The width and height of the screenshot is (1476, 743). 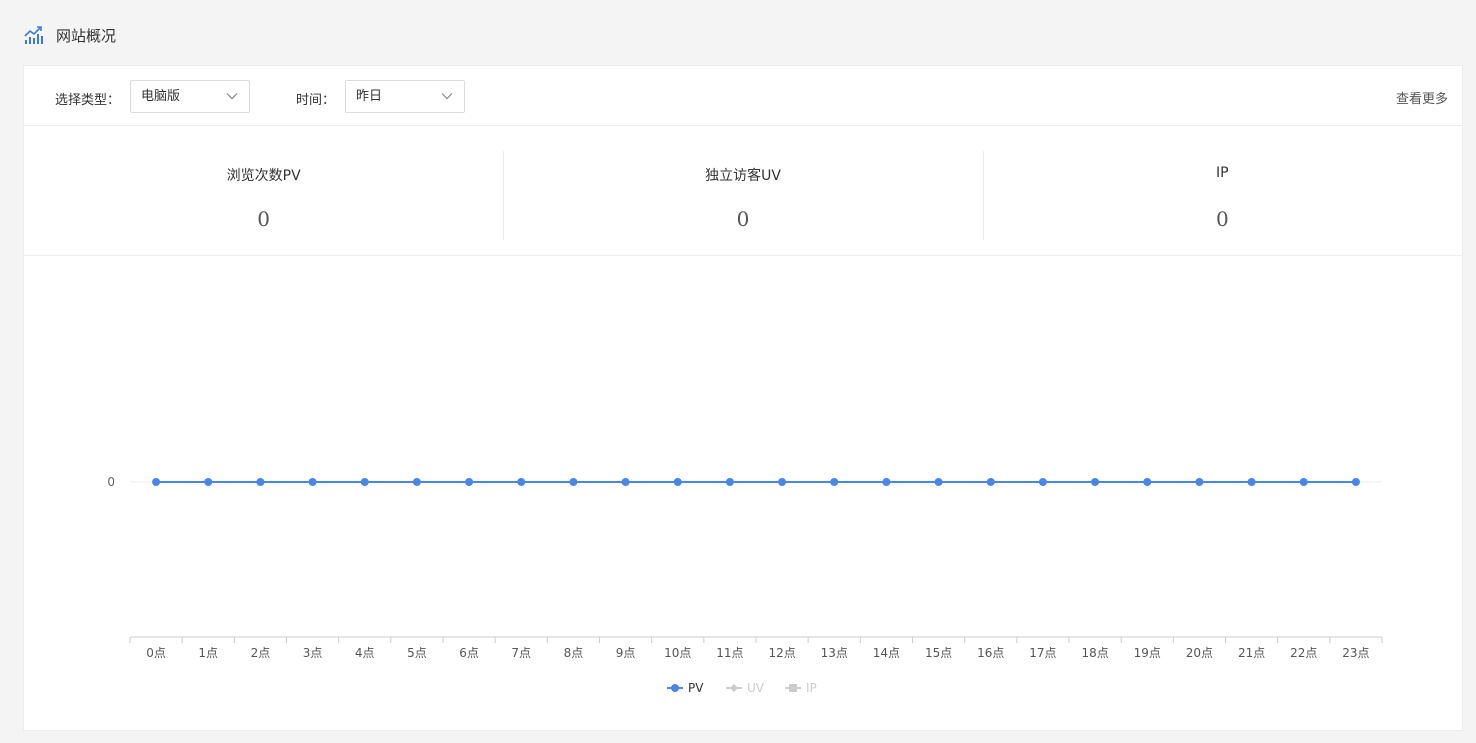 I want to click on page-title: 网站概况, so click(x=86, y=35).